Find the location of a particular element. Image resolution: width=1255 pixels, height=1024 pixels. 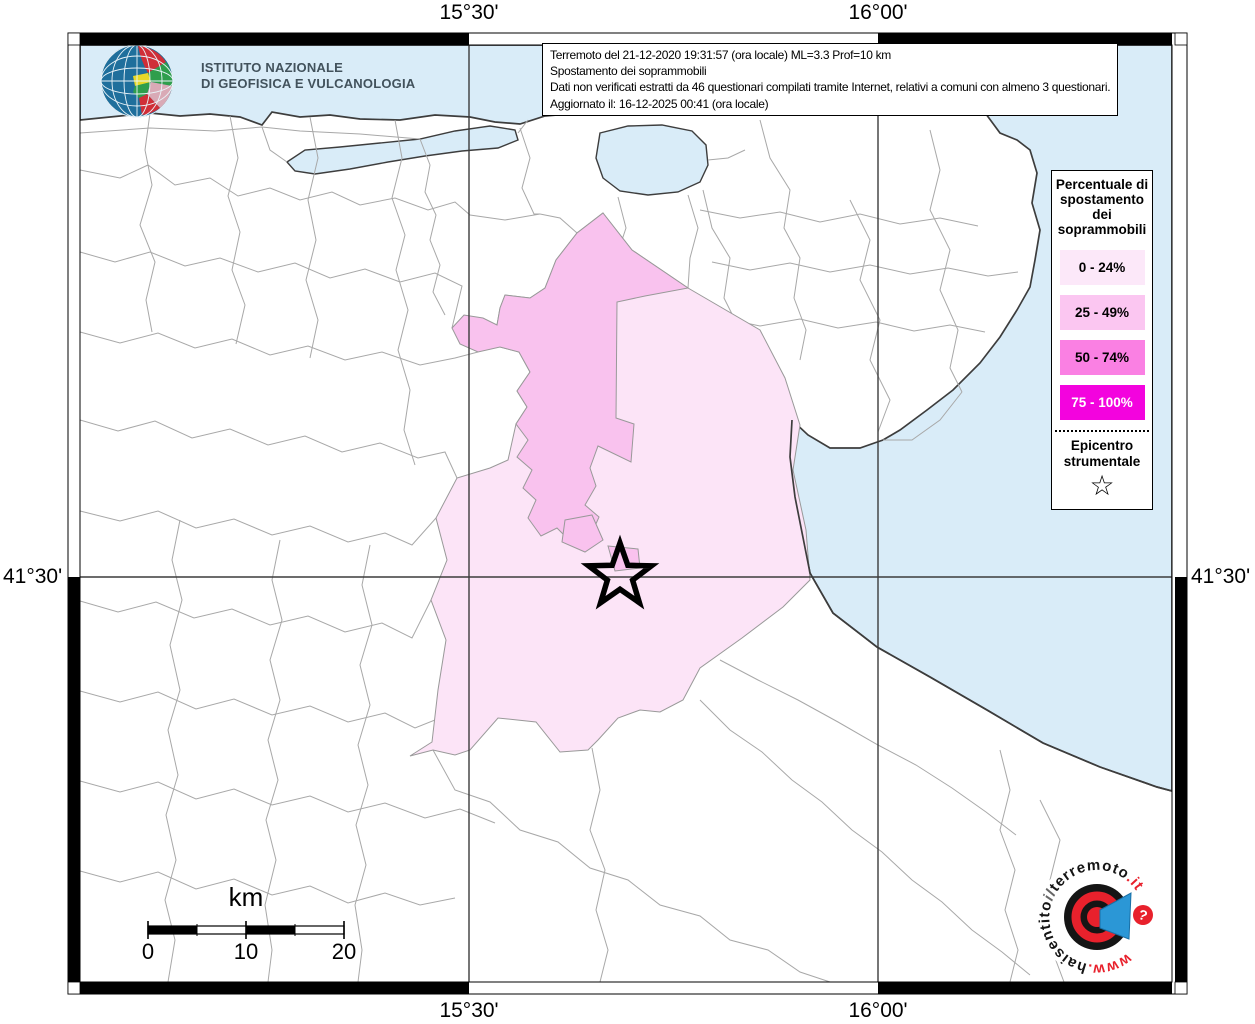

scale-tick-20: 20 is located at coordinates (344, 951).